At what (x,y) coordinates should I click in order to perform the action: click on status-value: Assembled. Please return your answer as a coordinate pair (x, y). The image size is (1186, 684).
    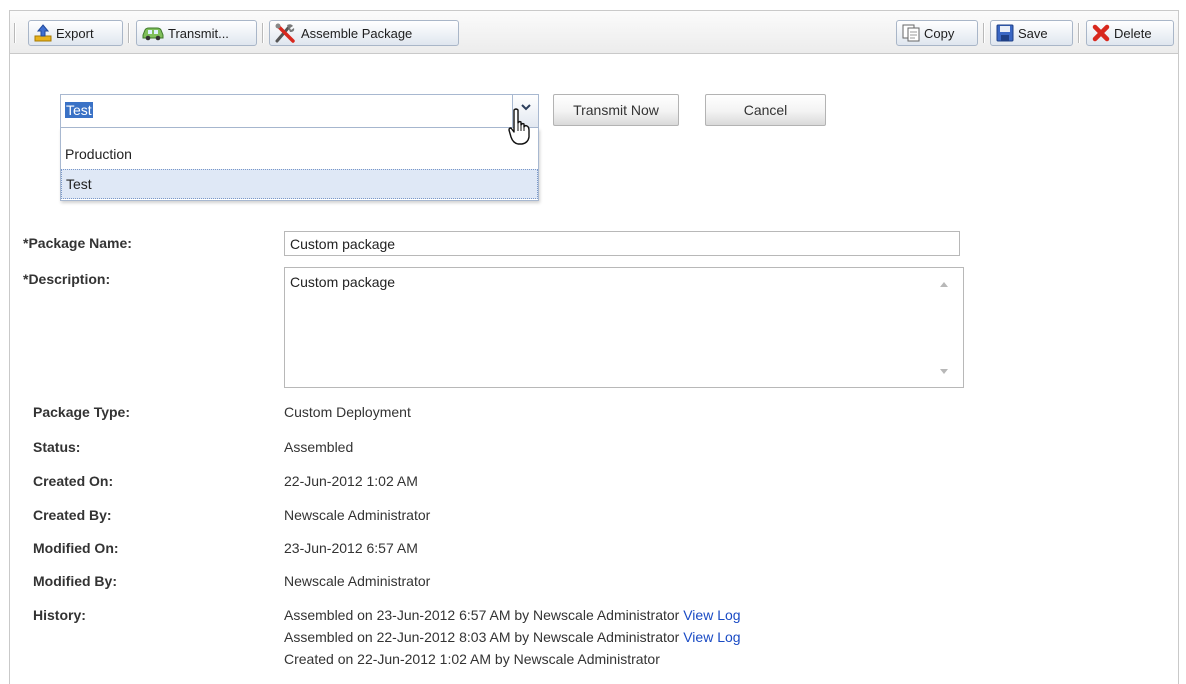
    Looking at the image, I should click on (319, 447).